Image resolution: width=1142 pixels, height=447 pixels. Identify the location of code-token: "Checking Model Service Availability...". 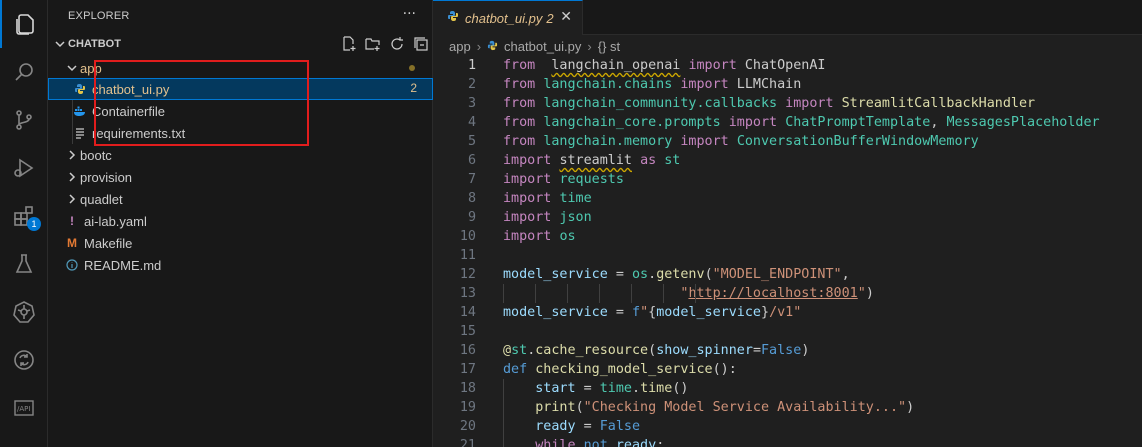
(745, 407).